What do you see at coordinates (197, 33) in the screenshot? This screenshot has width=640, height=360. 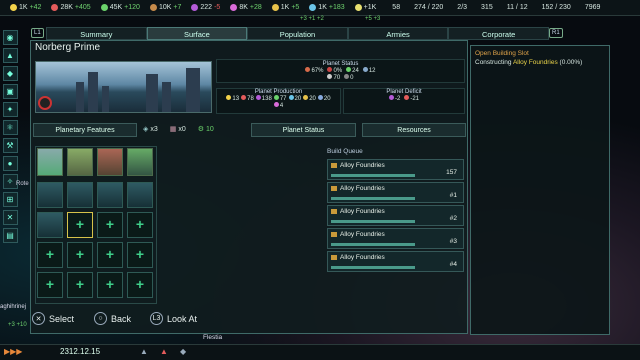 I see `tab-surface: Surface` at bounding box center [197, 33].